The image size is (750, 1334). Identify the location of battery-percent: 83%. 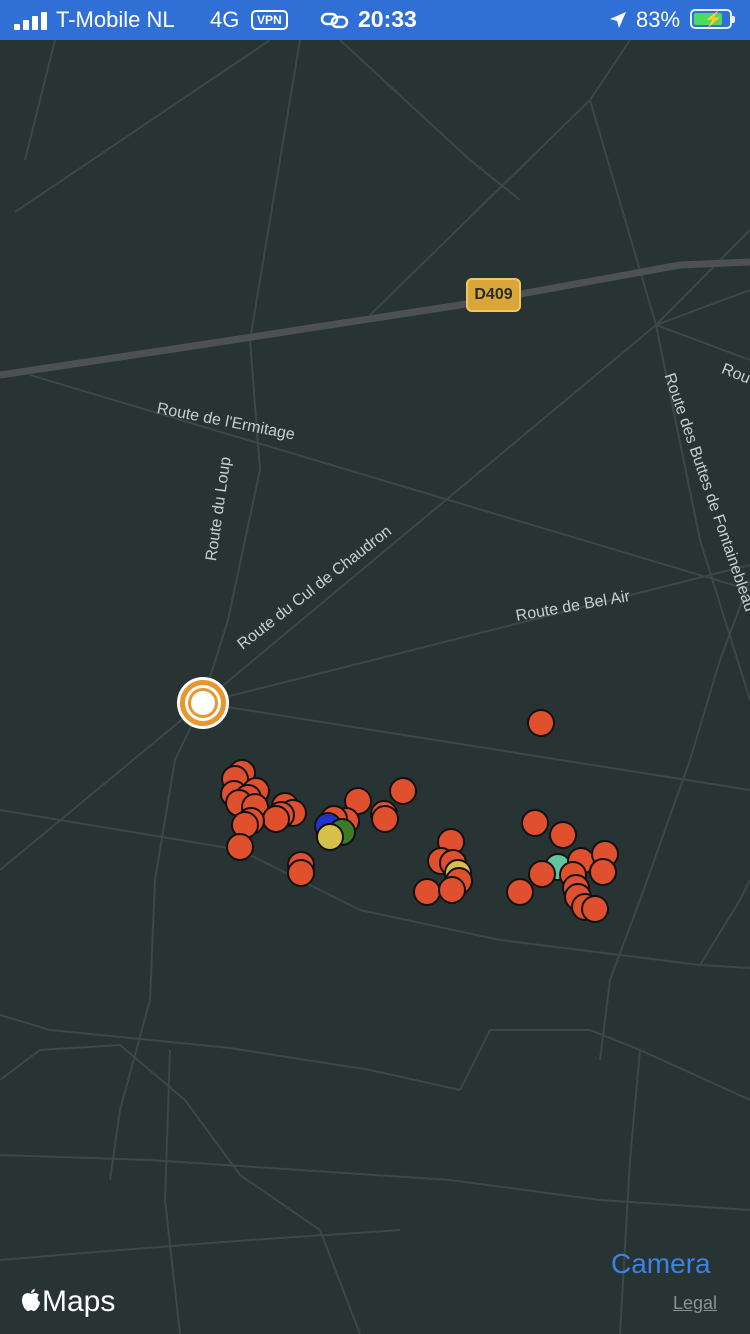
(658, 19).